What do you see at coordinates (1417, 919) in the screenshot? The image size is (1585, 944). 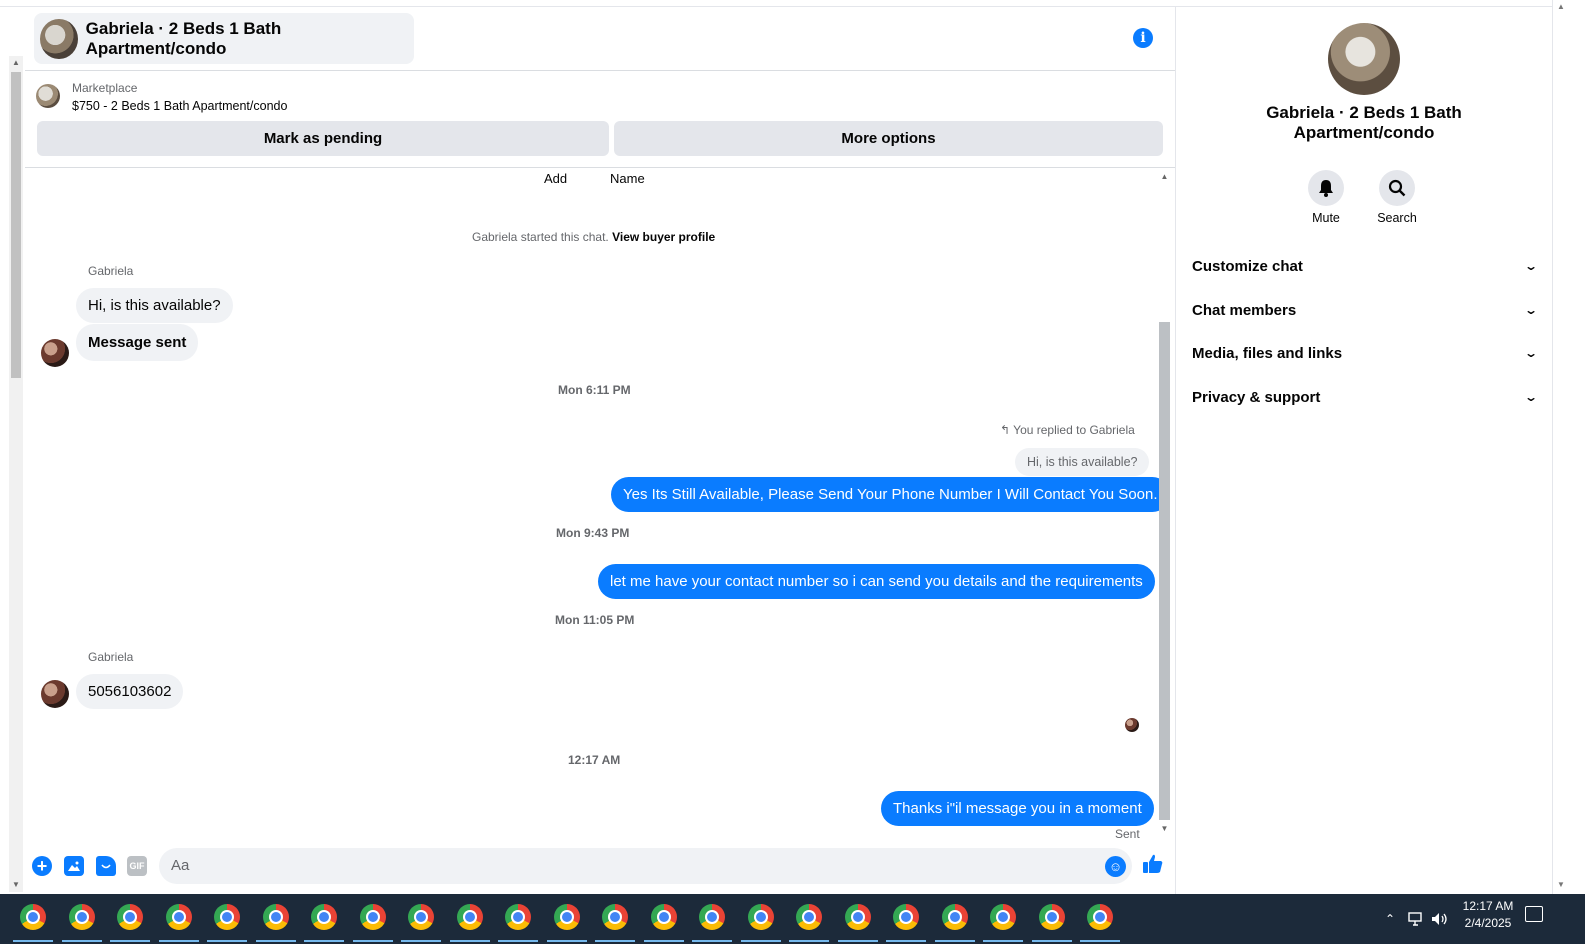 I see `network-icon` at bounding box center [1417, 919].